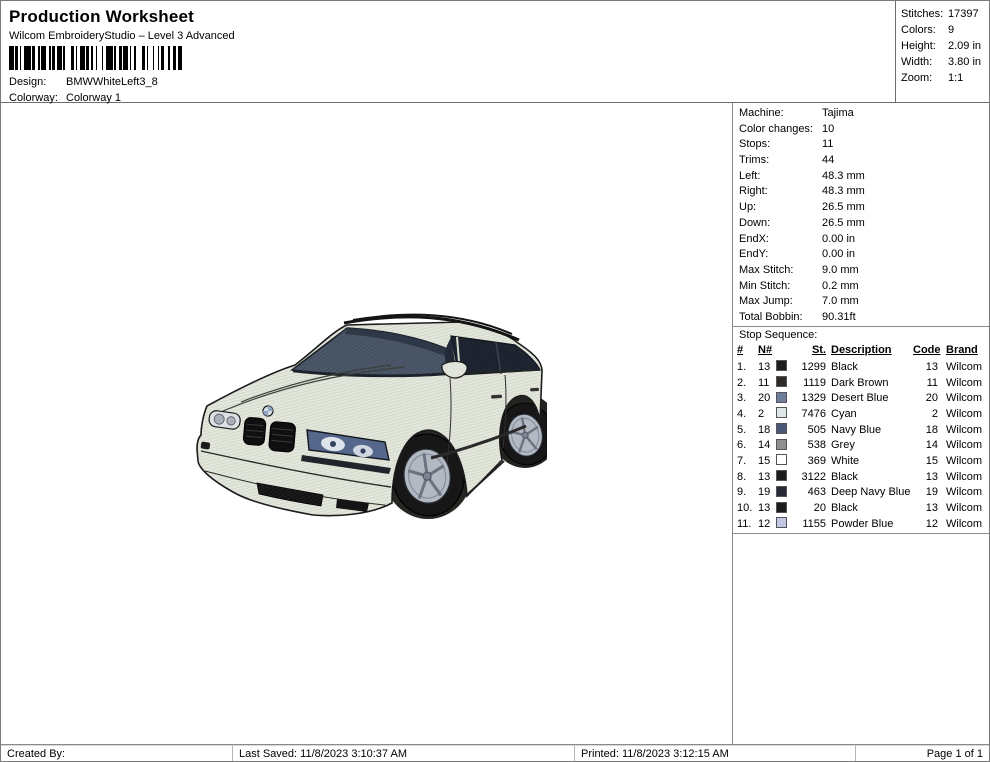  I want to click on machine-info-row: Trims: 44, so click(864, 161).